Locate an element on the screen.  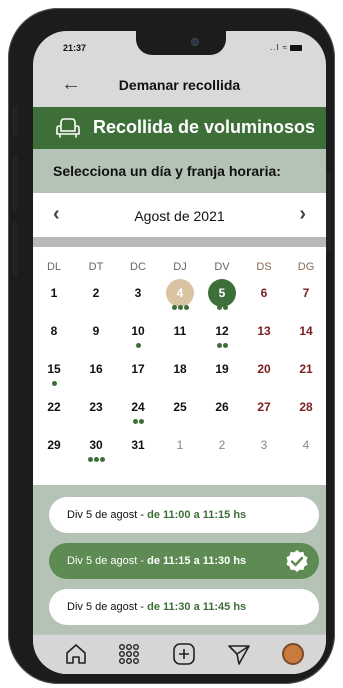
calendar-day: 5 is located at coordinates (222, 297).